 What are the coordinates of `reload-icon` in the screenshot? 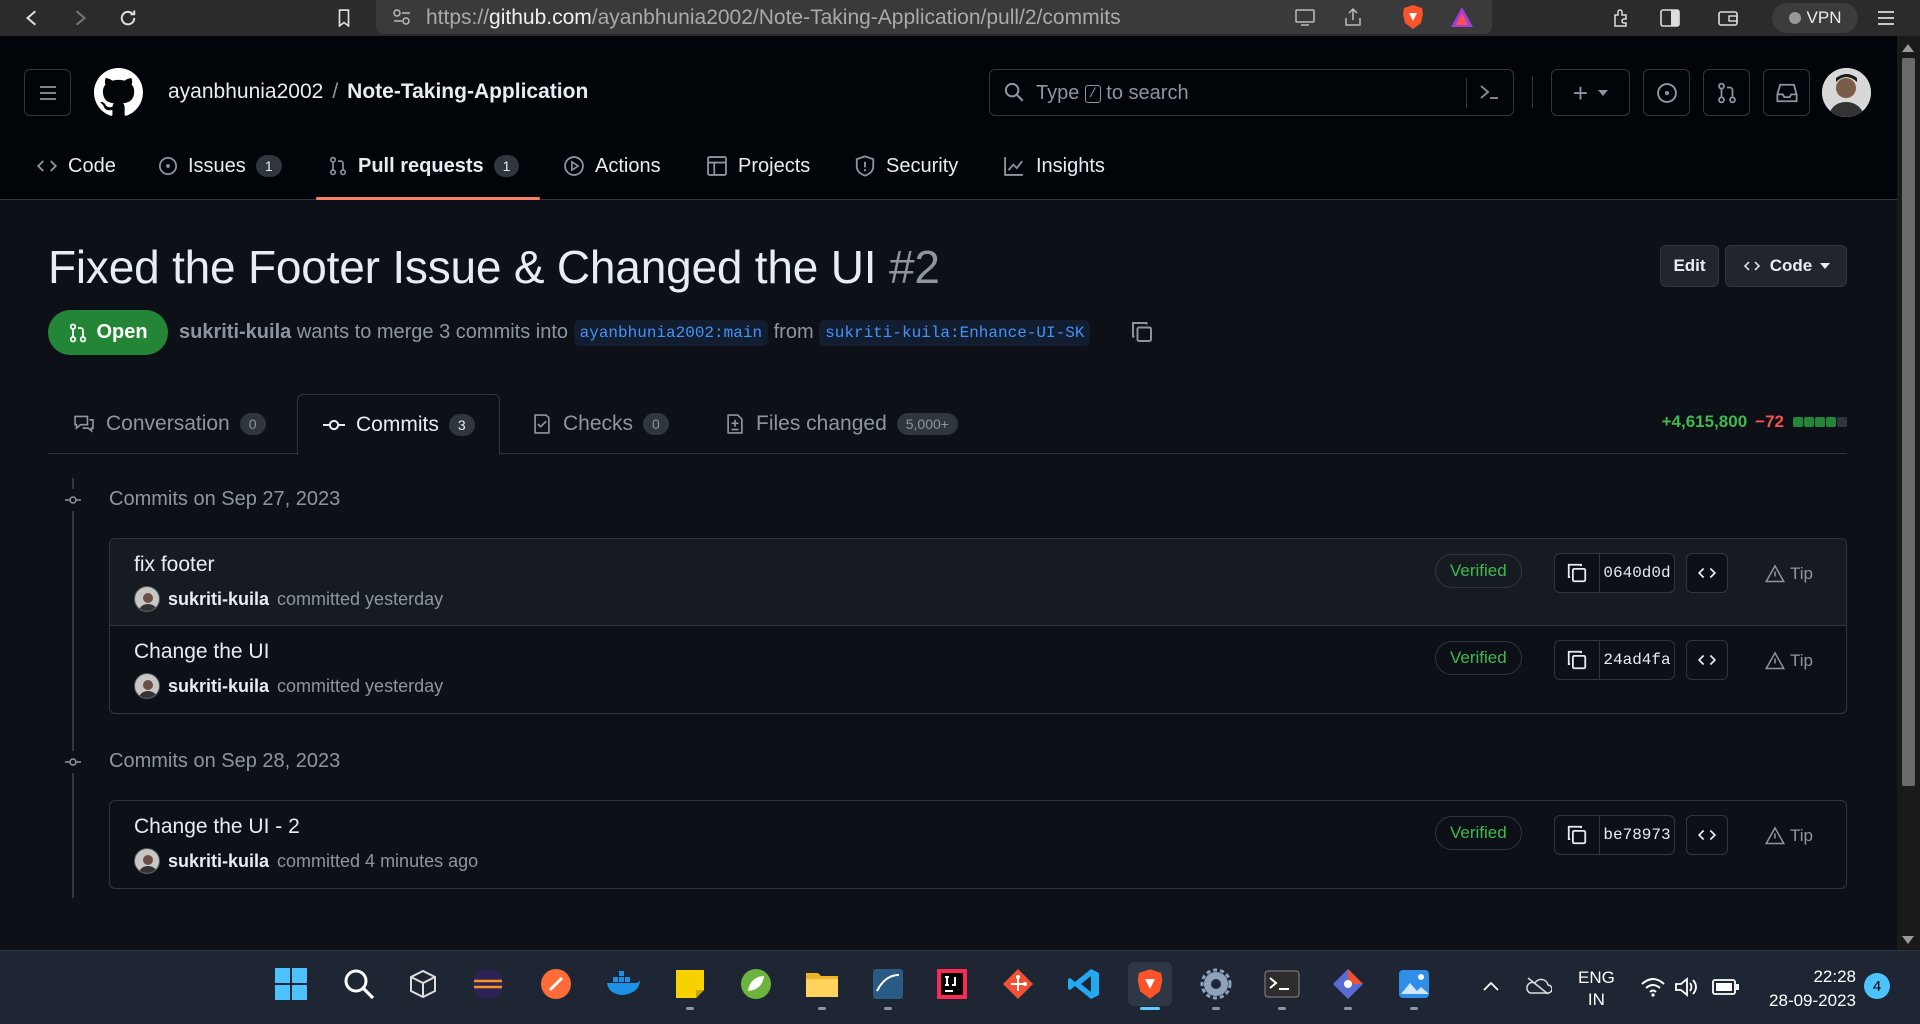 It's located at (128, 18).